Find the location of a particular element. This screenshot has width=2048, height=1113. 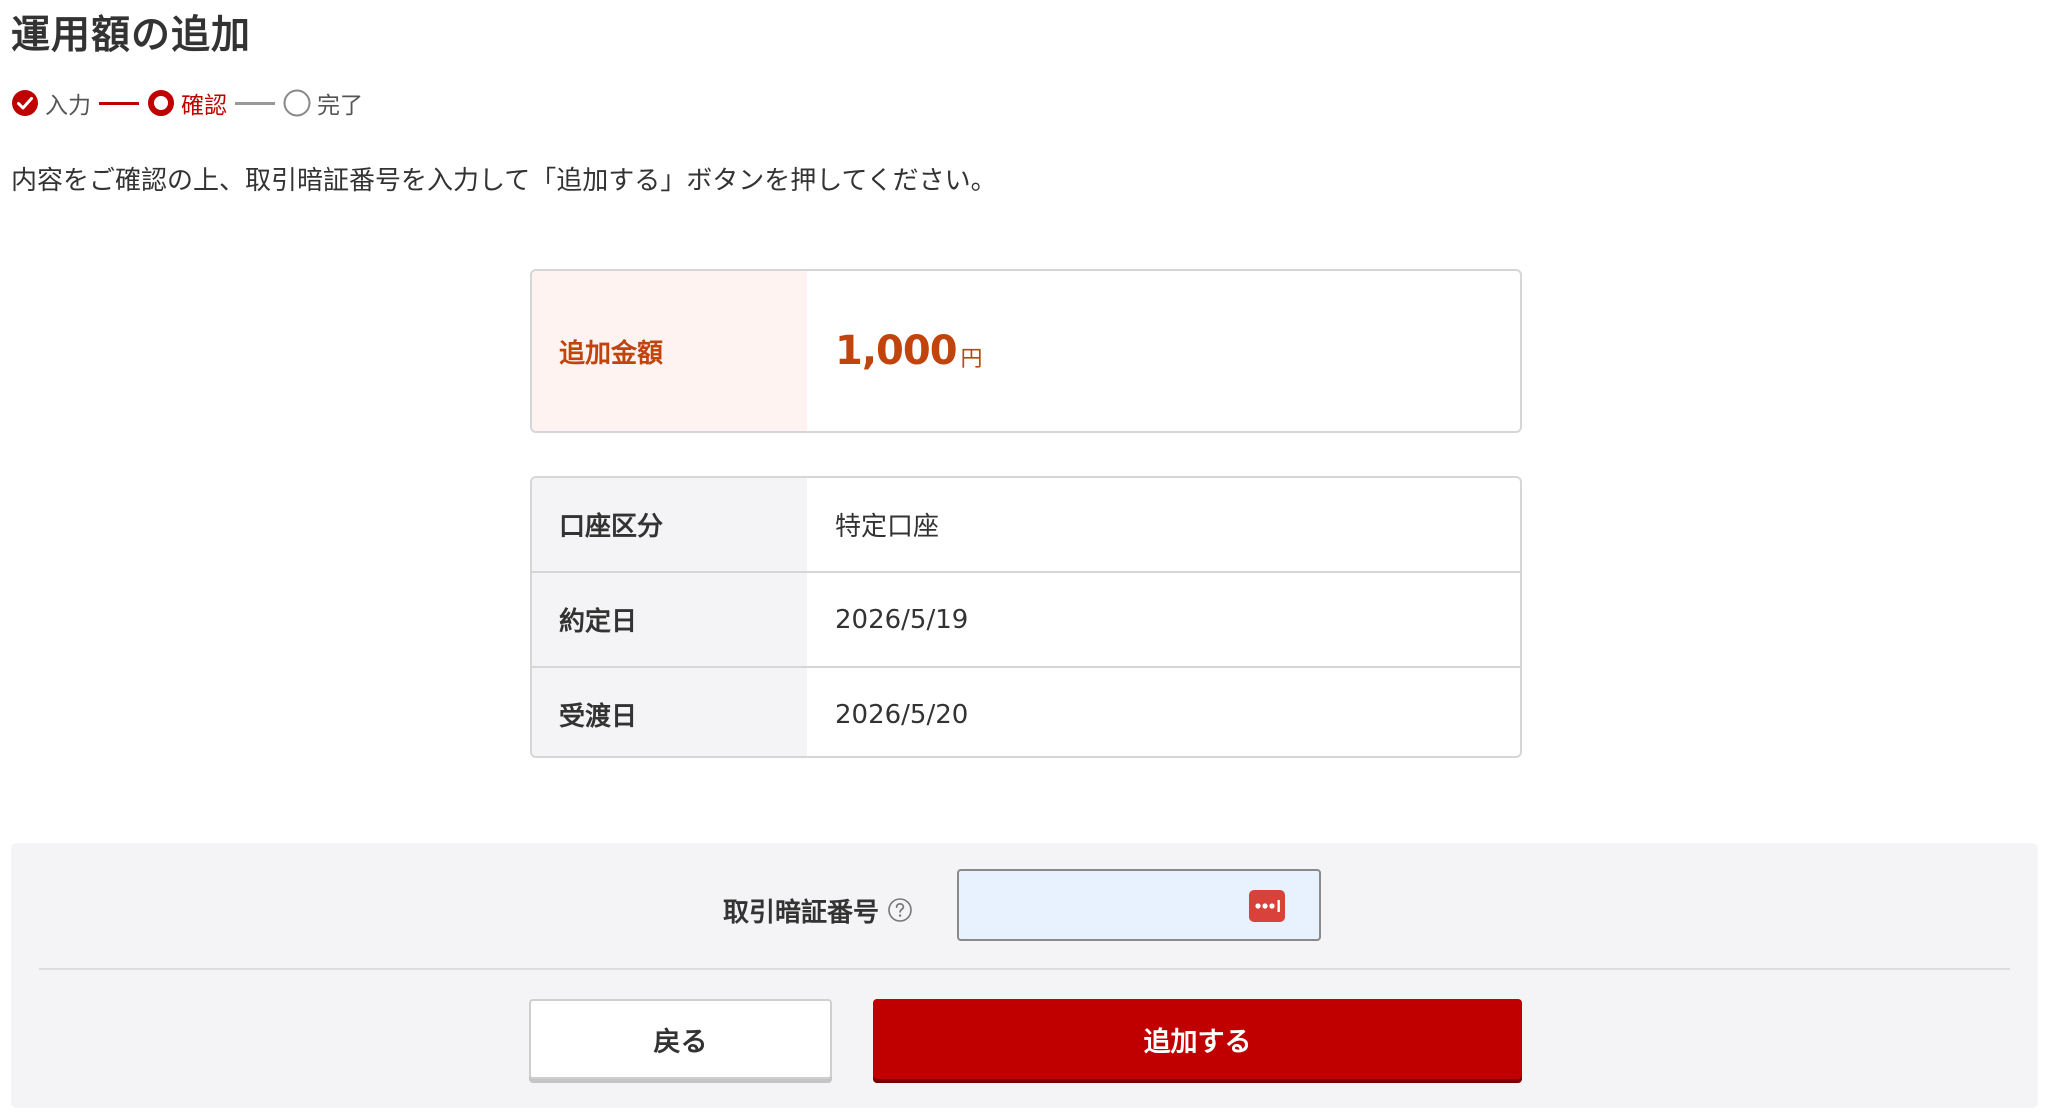

detail-label: 口座区分 is located at coordinates (669, 524).